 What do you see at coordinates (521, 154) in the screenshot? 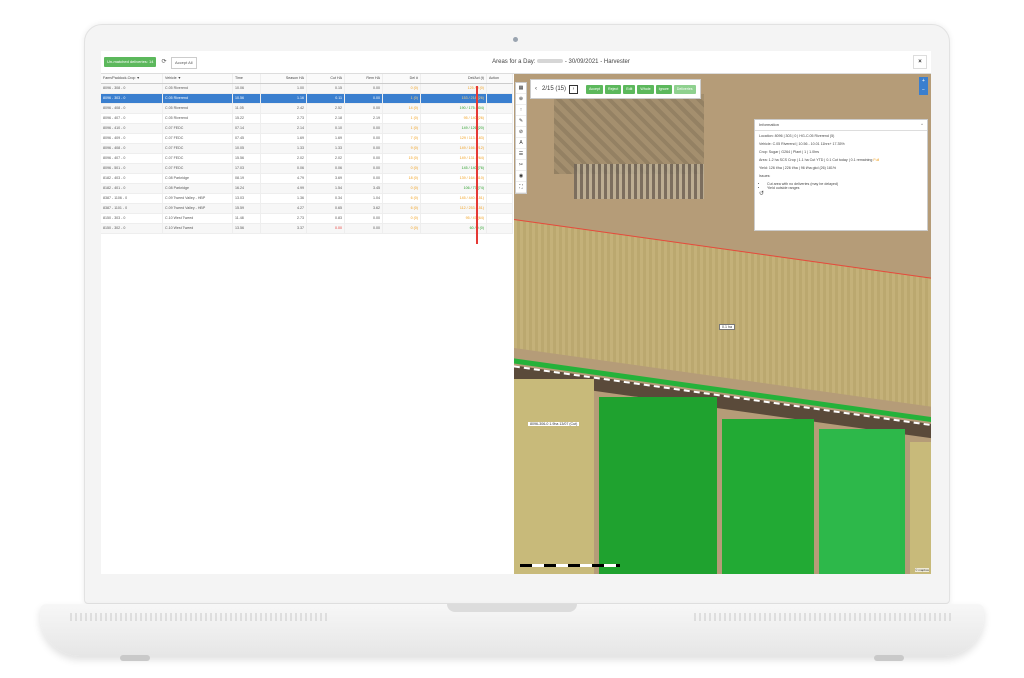
I see `map-tool-icon: ☰` at bounding box center [521, 154].